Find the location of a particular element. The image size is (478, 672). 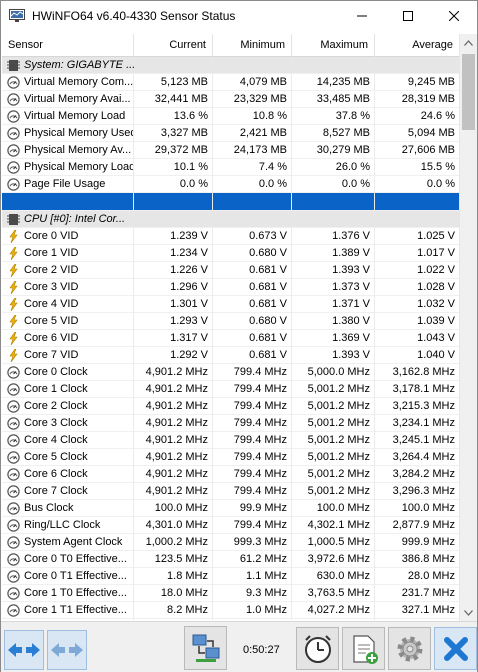

value-average: 3,234.1 MHz is located at coordinates (423, 423).